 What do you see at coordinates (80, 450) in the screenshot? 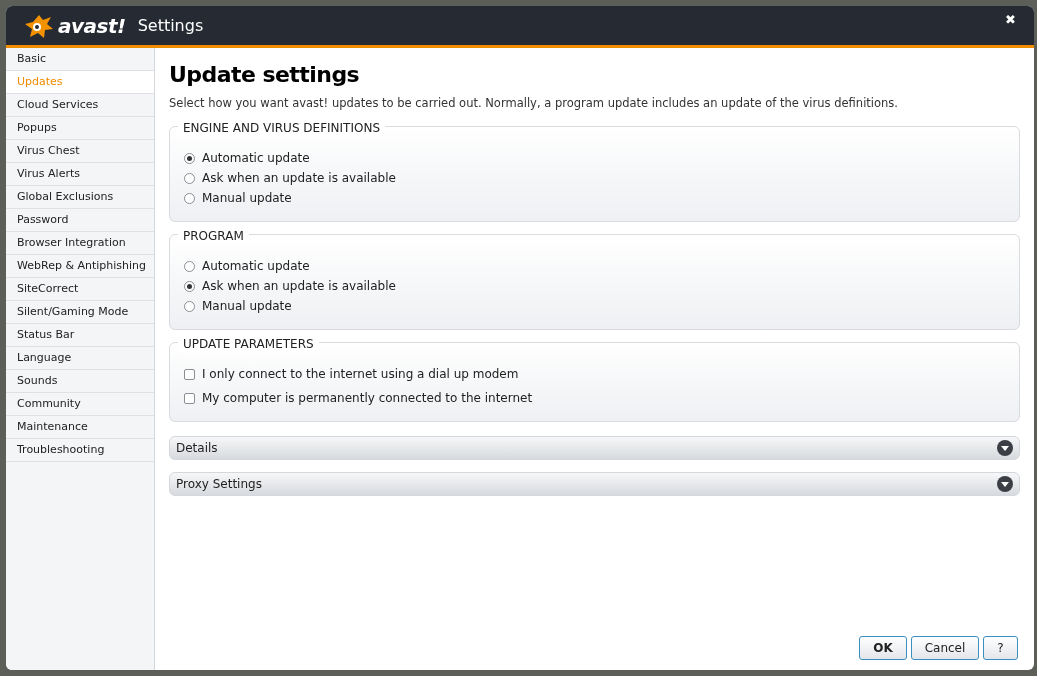
I see `sidebar-item: Troubleshooting` at bounding box center [80, 450].